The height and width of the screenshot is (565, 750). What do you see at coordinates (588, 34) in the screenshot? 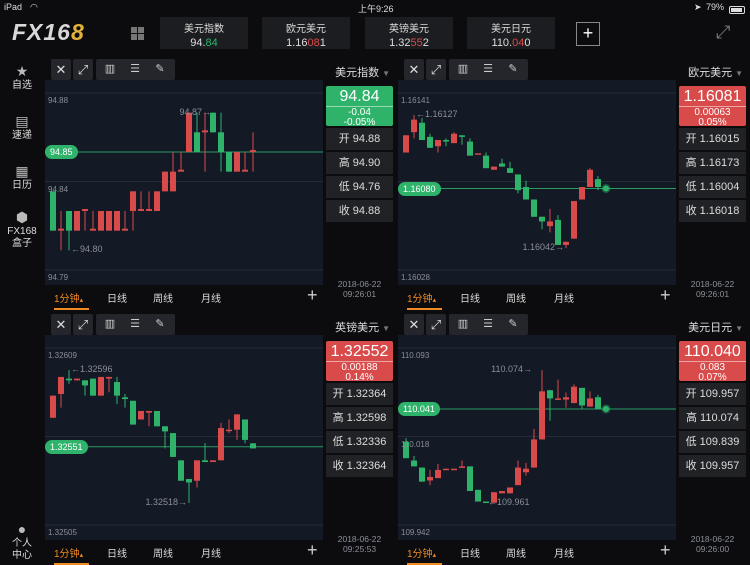
I see `add-quote-button: +` at bounding box center [588, 34].